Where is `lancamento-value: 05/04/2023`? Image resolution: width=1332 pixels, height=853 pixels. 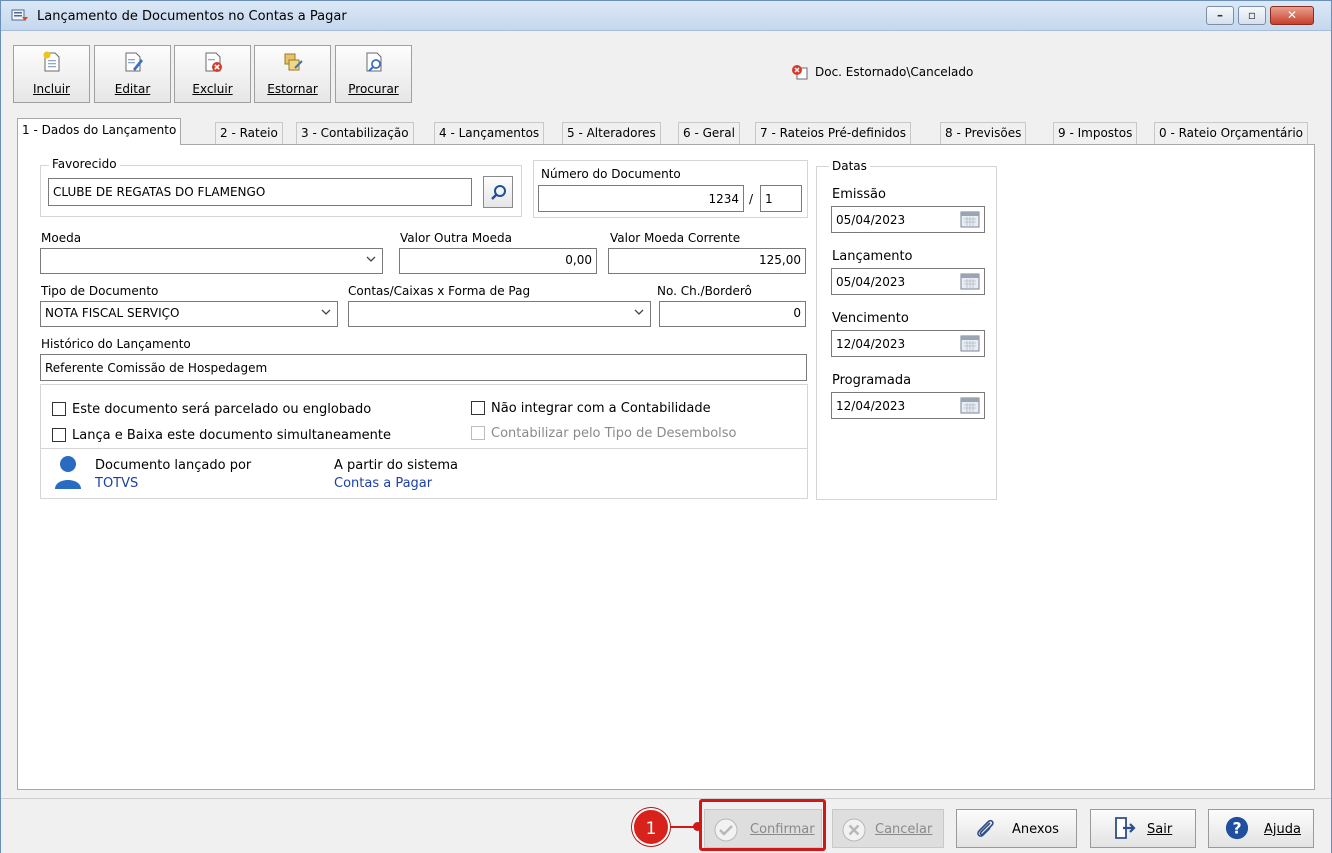 lancamento-value: 05/04/2023 is located at coordinates (871, 282).